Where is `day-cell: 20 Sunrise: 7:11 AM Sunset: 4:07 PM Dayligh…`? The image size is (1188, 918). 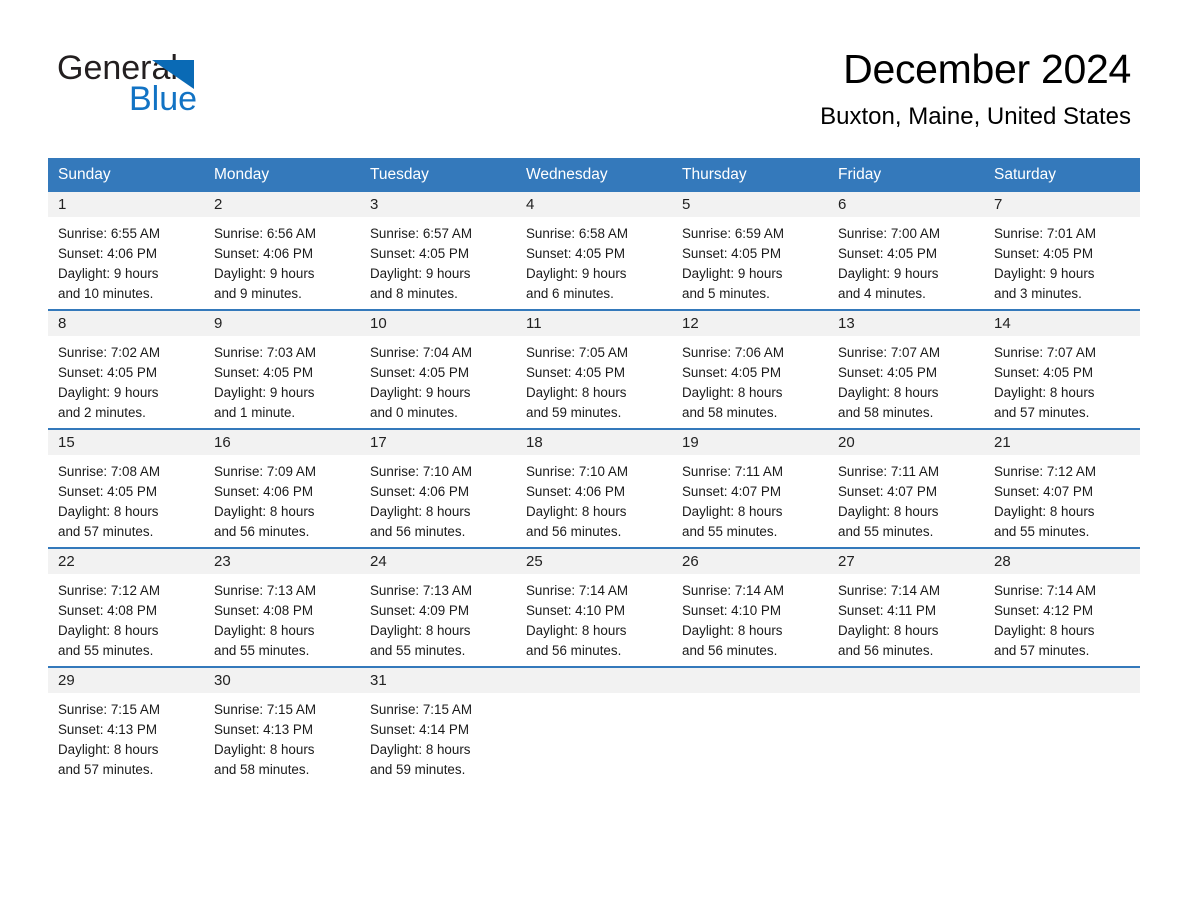 day-cell: 20 Sunrise: 7:11 AM Sunset: 4:07 PM Dayligh… is located at coordinates (906, 488).